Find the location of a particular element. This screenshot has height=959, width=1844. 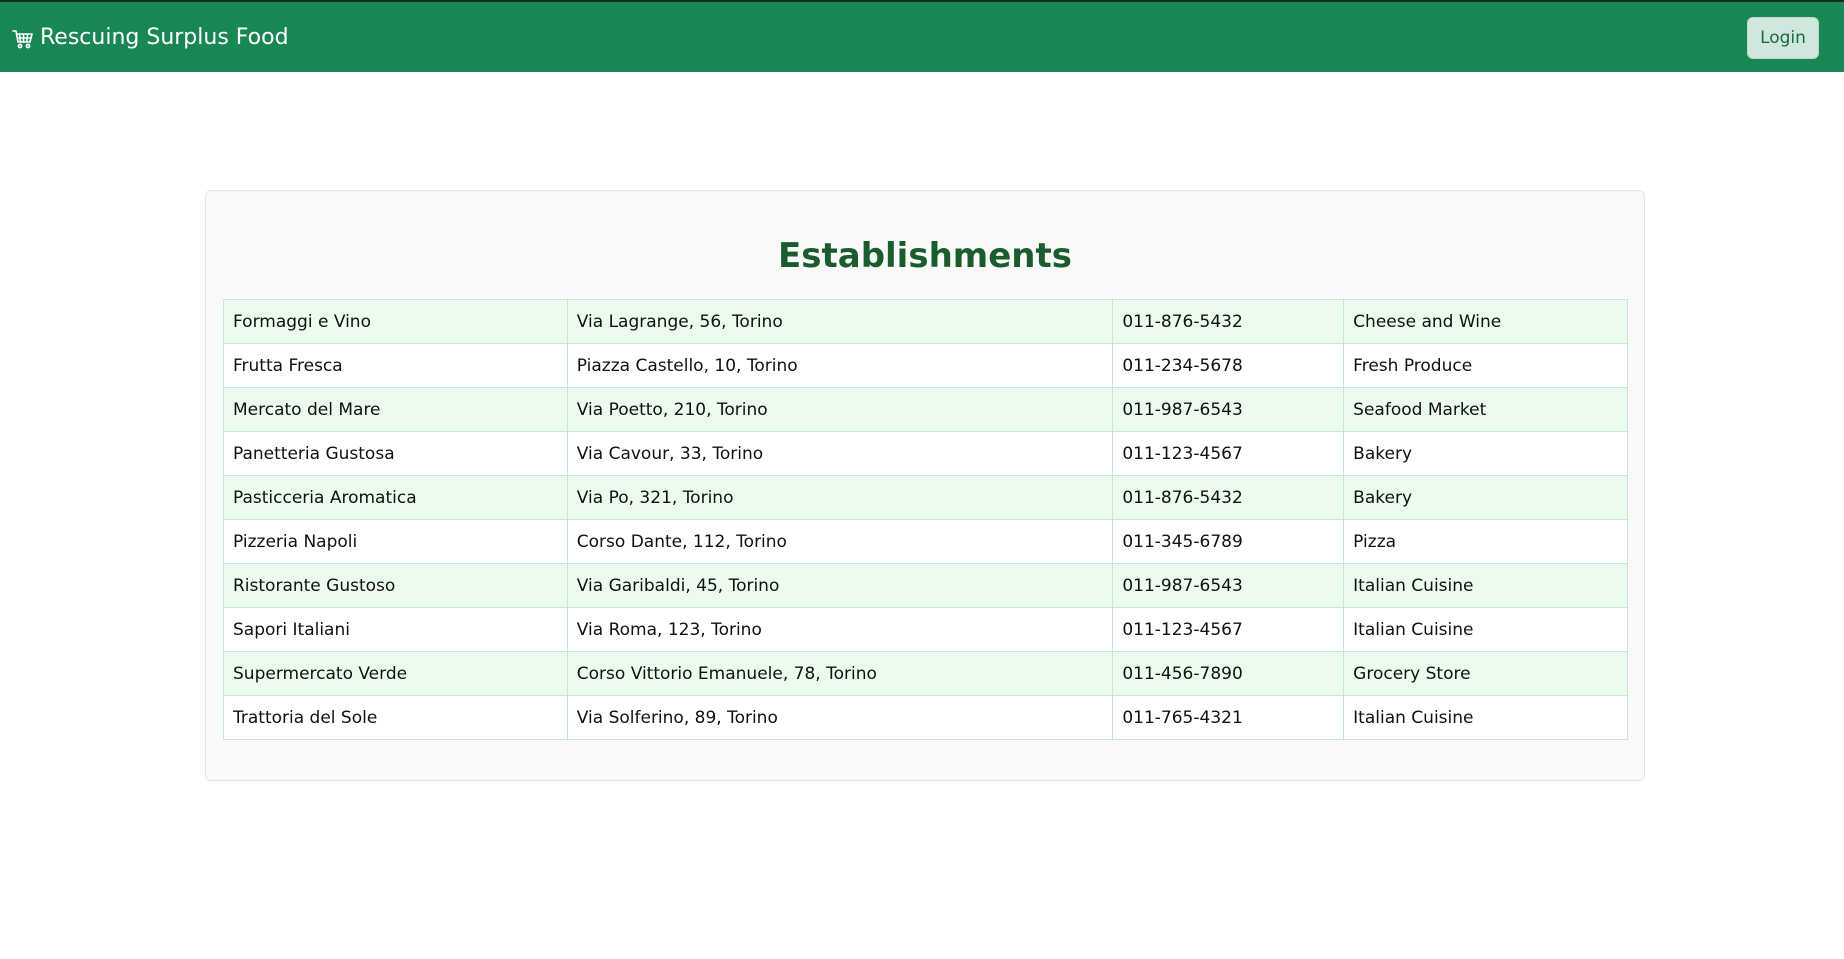

establishment-address-cell: Corso Dante, 112, Torino is located at coordinates (840, 541).